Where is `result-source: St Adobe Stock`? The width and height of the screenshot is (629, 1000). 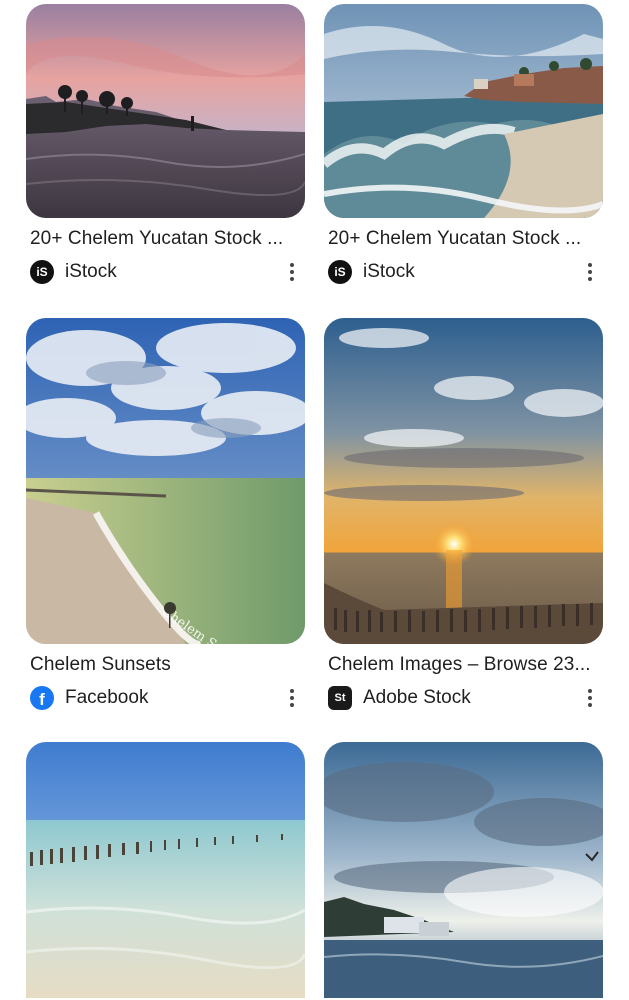 result-source: St Adobe Stock is located at coordinates (463, 698).